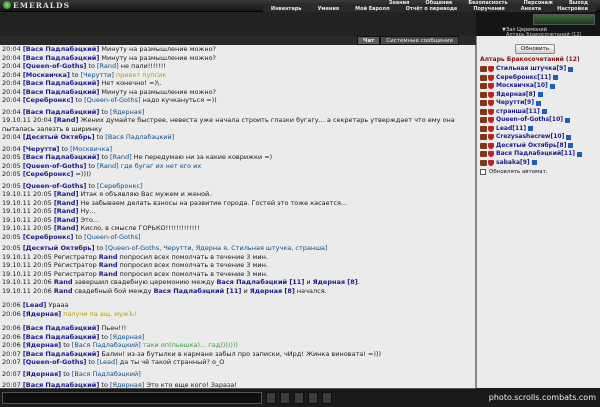 The image size is (600, 407). I want to click on player-row: Crezysashacrew[10], so click(540, 137).